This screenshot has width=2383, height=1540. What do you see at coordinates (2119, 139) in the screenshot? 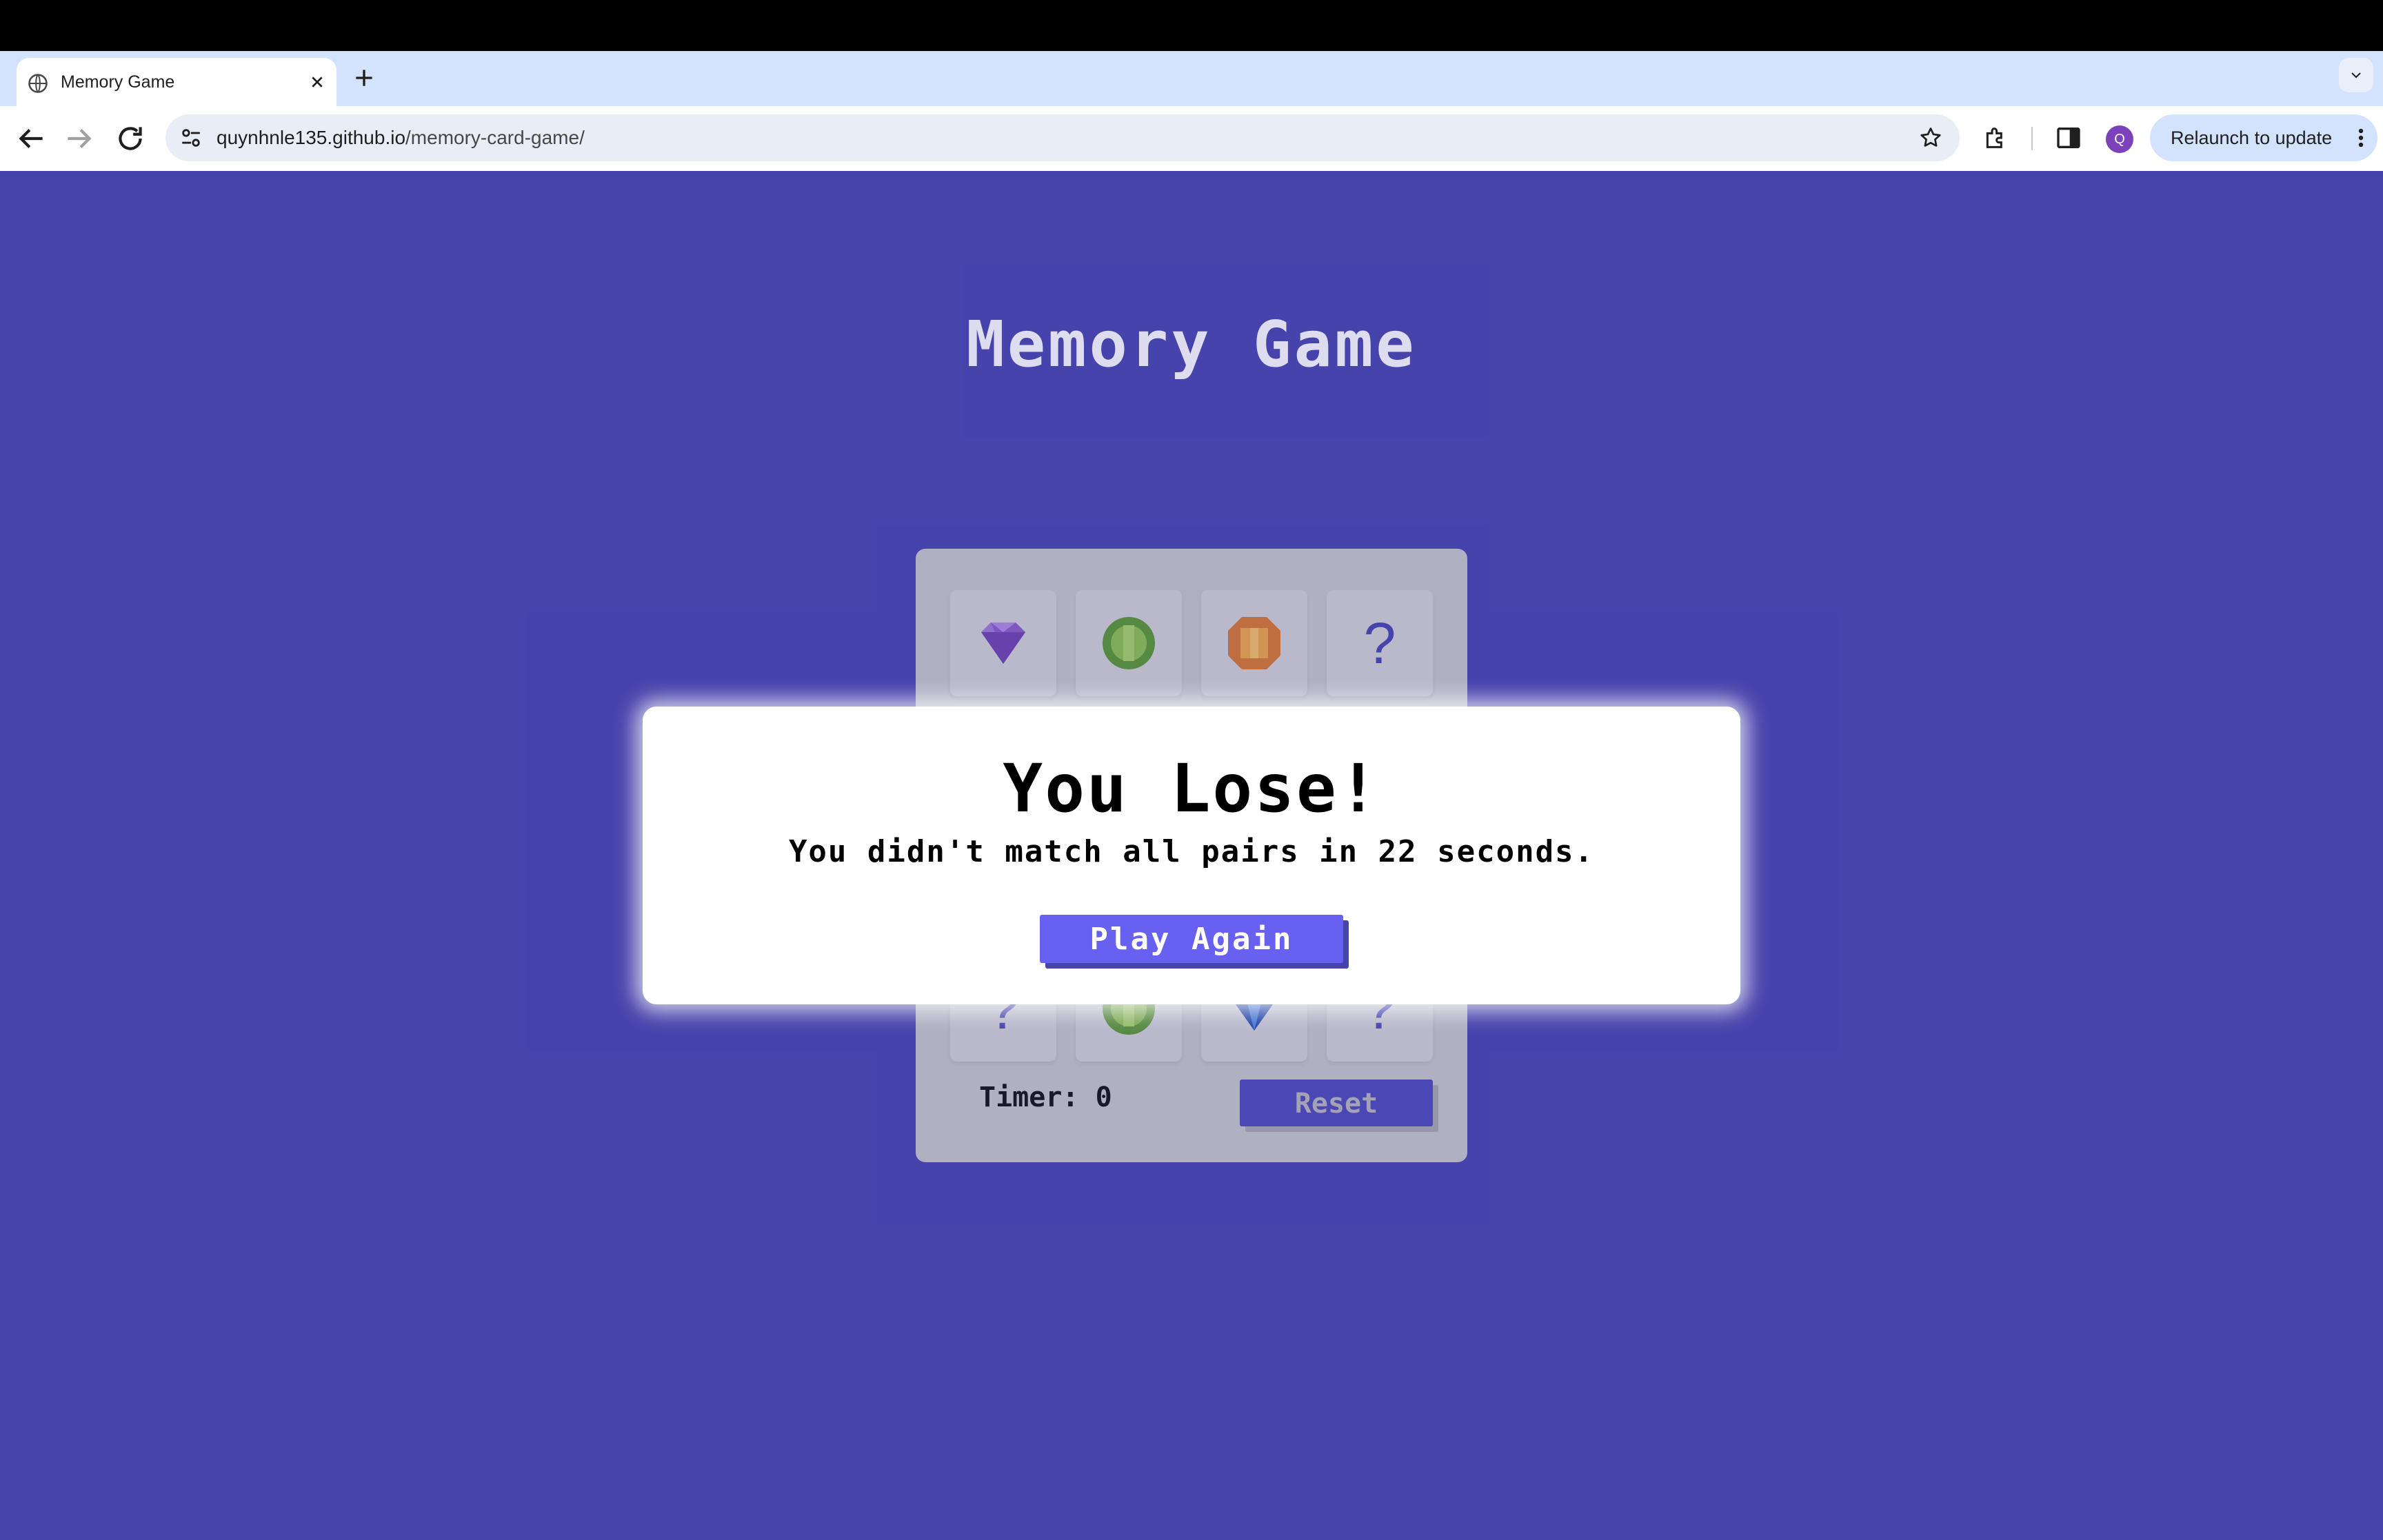
I see `profile-avatar: Q` at bounding box center [2119, 139].